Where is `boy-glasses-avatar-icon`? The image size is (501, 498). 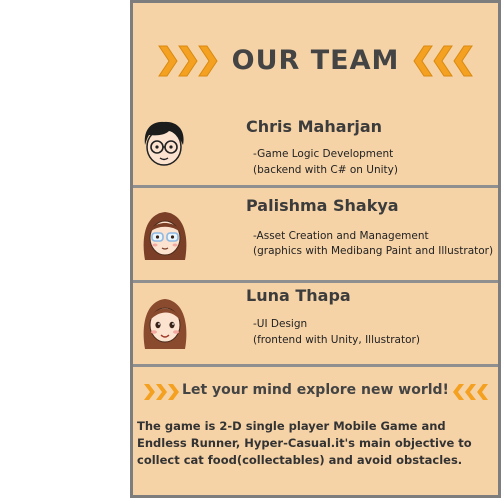
boy-glasses-avatar-icon is located at coordinates (164, 143).